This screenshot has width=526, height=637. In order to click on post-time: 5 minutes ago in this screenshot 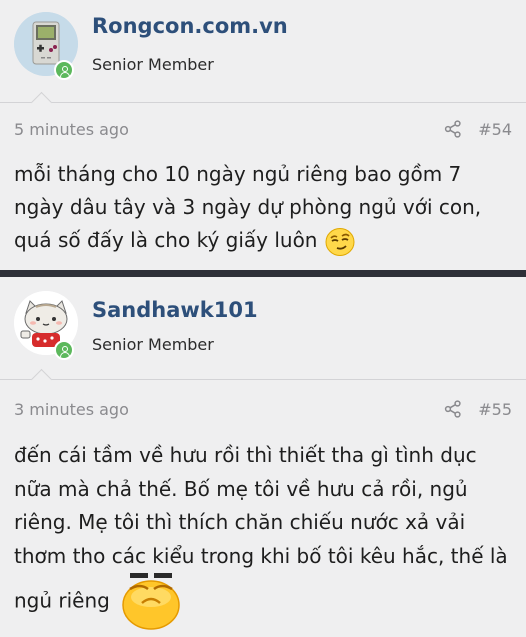, I will do `click(71, 129)`.